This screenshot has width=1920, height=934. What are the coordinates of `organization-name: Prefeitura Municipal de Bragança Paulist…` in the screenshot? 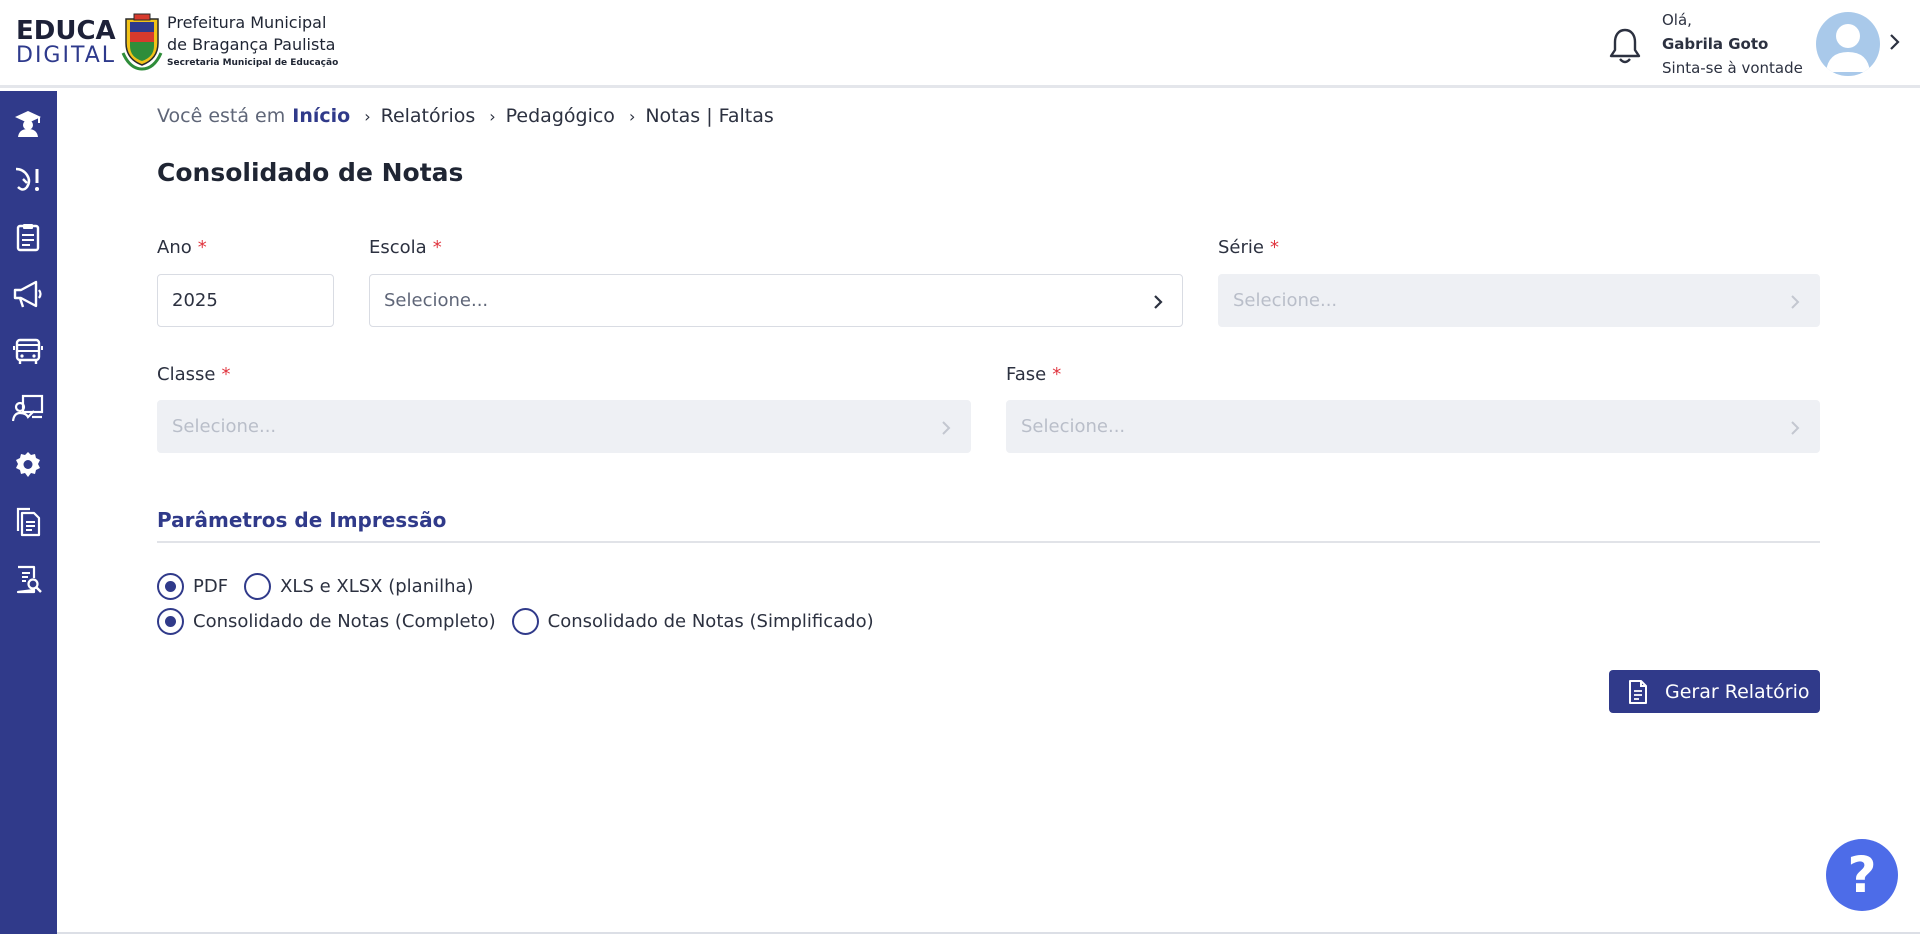 It's located at (252, 41).